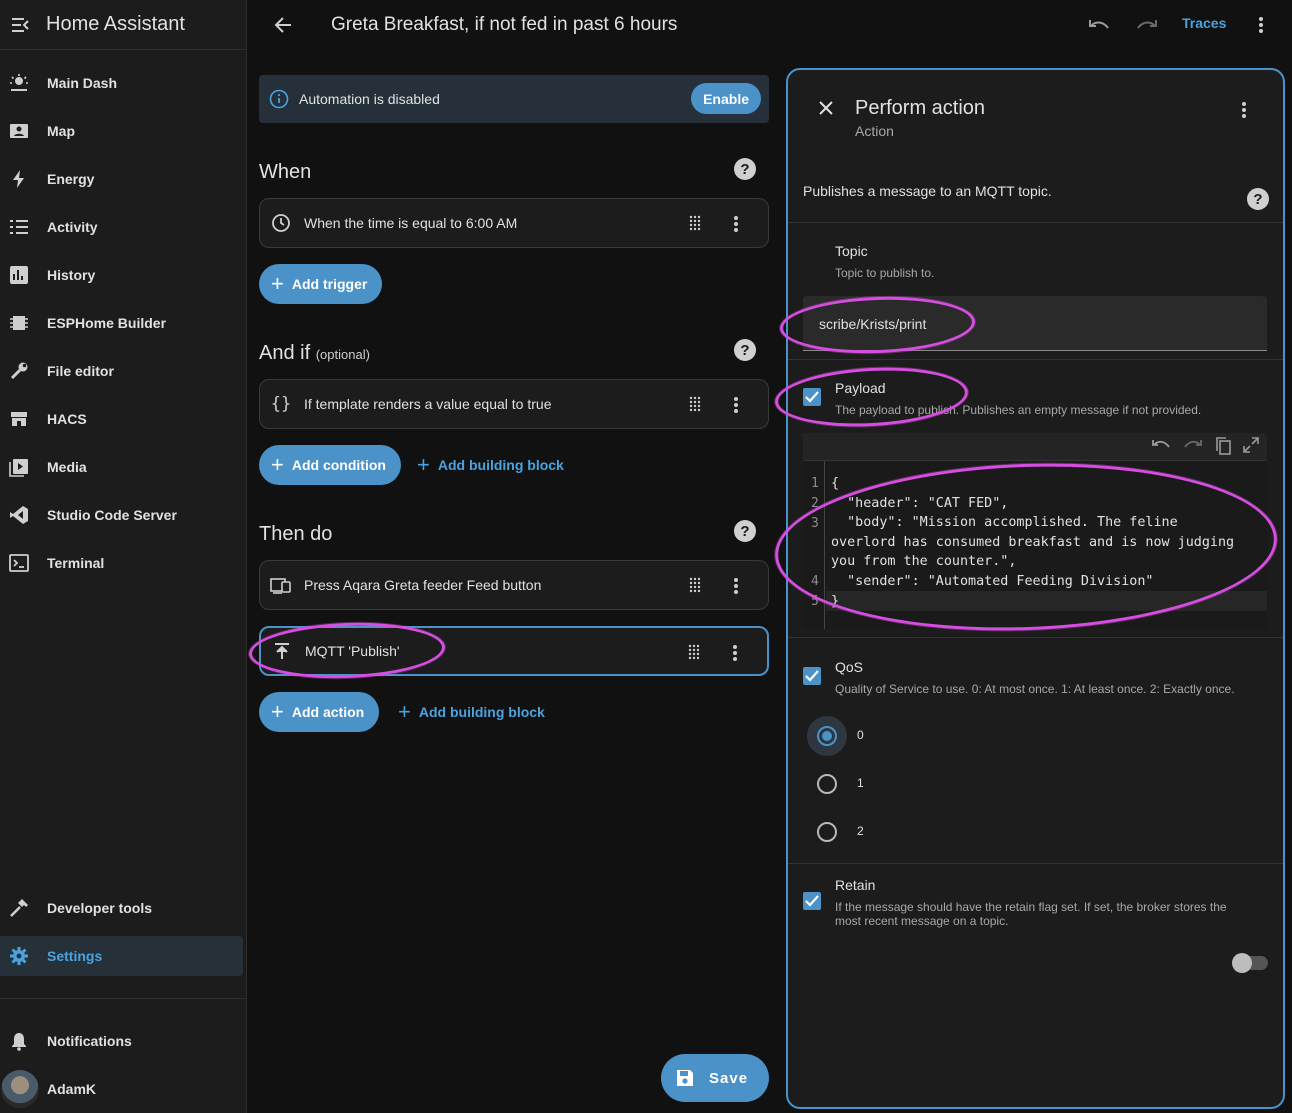 The image size is (1292, 1113). What do you see at coordinates (19, 83) in the screenshot?
I see `dashboard-icon` at bounding box center [19, 83].